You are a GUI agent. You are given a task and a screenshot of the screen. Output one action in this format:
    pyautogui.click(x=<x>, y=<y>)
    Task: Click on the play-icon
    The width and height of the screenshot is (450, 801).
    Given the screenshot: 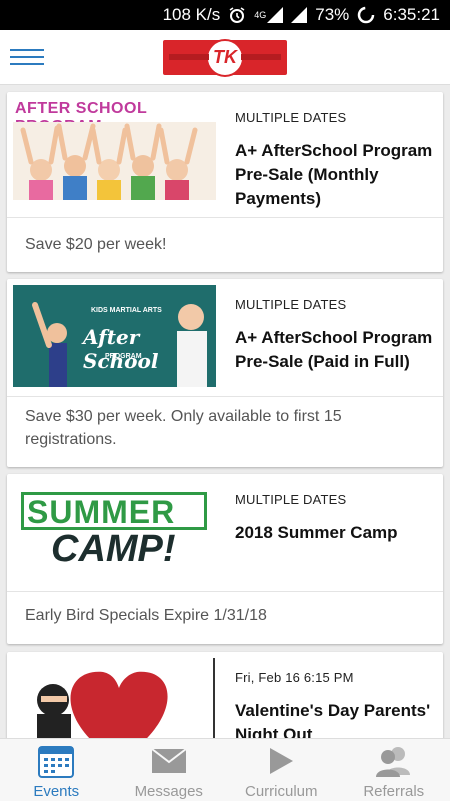 What is the action you would take?
    pyautogui.click(x=281, y=761)
    